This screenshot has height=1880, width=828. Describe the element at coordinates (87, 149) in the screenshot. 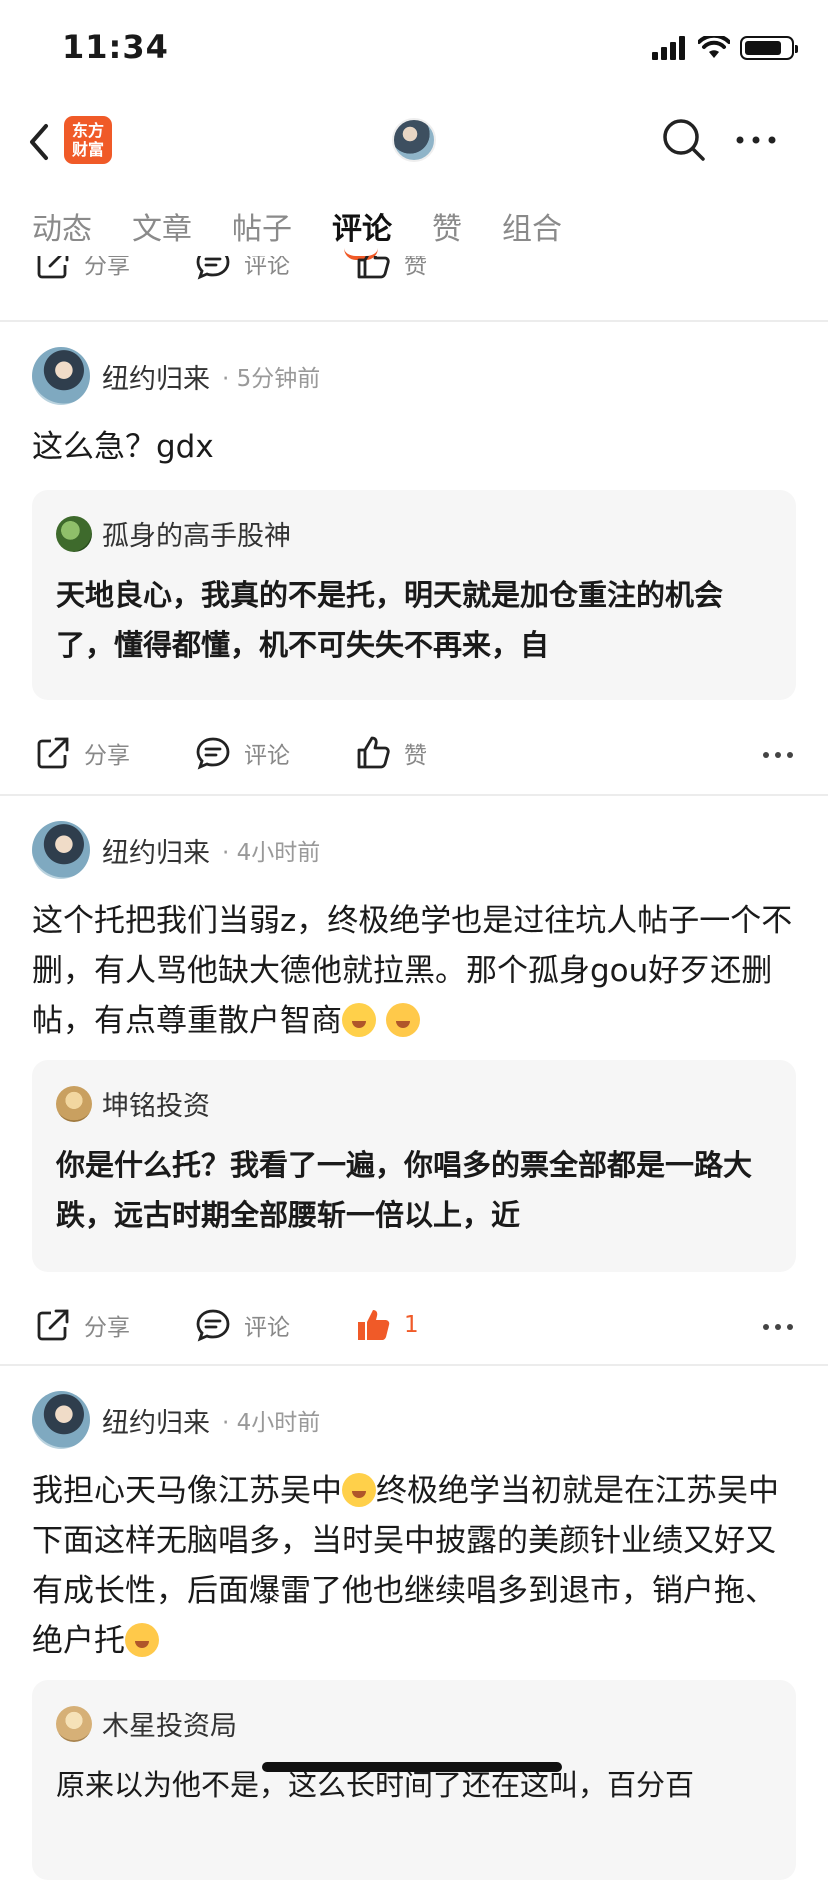

I see `brand-logo-line2: 财富` at that location.